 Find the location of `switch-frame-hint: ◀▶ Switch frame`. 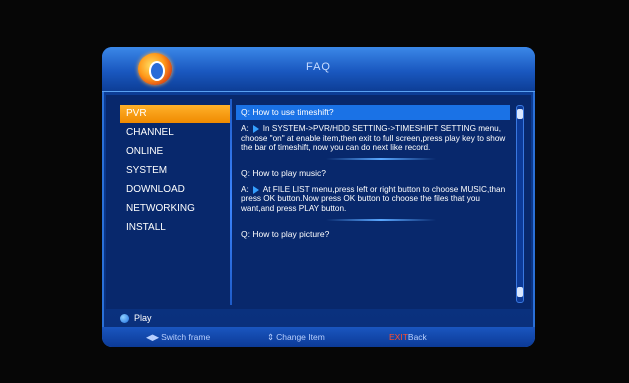

switch-frame-hint: ◀▶ Switch frame is located at coordinates (178, 337).